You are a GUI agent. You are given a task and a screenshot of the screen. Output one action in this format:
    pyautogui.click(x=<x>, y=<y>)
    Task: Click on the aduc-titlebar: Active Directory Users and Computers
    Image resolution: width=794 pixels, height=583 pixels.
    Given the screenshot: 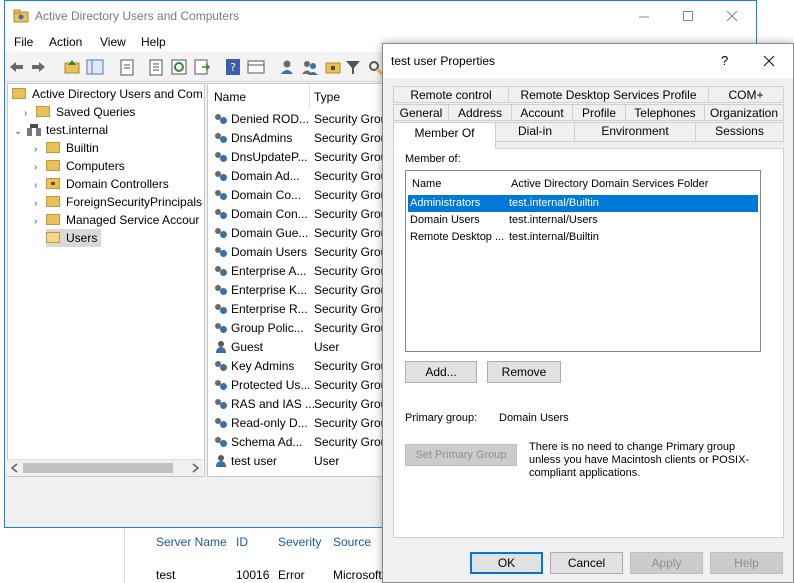 What is the action you would take?
    pyautogui.click(x=380, y=16)
    